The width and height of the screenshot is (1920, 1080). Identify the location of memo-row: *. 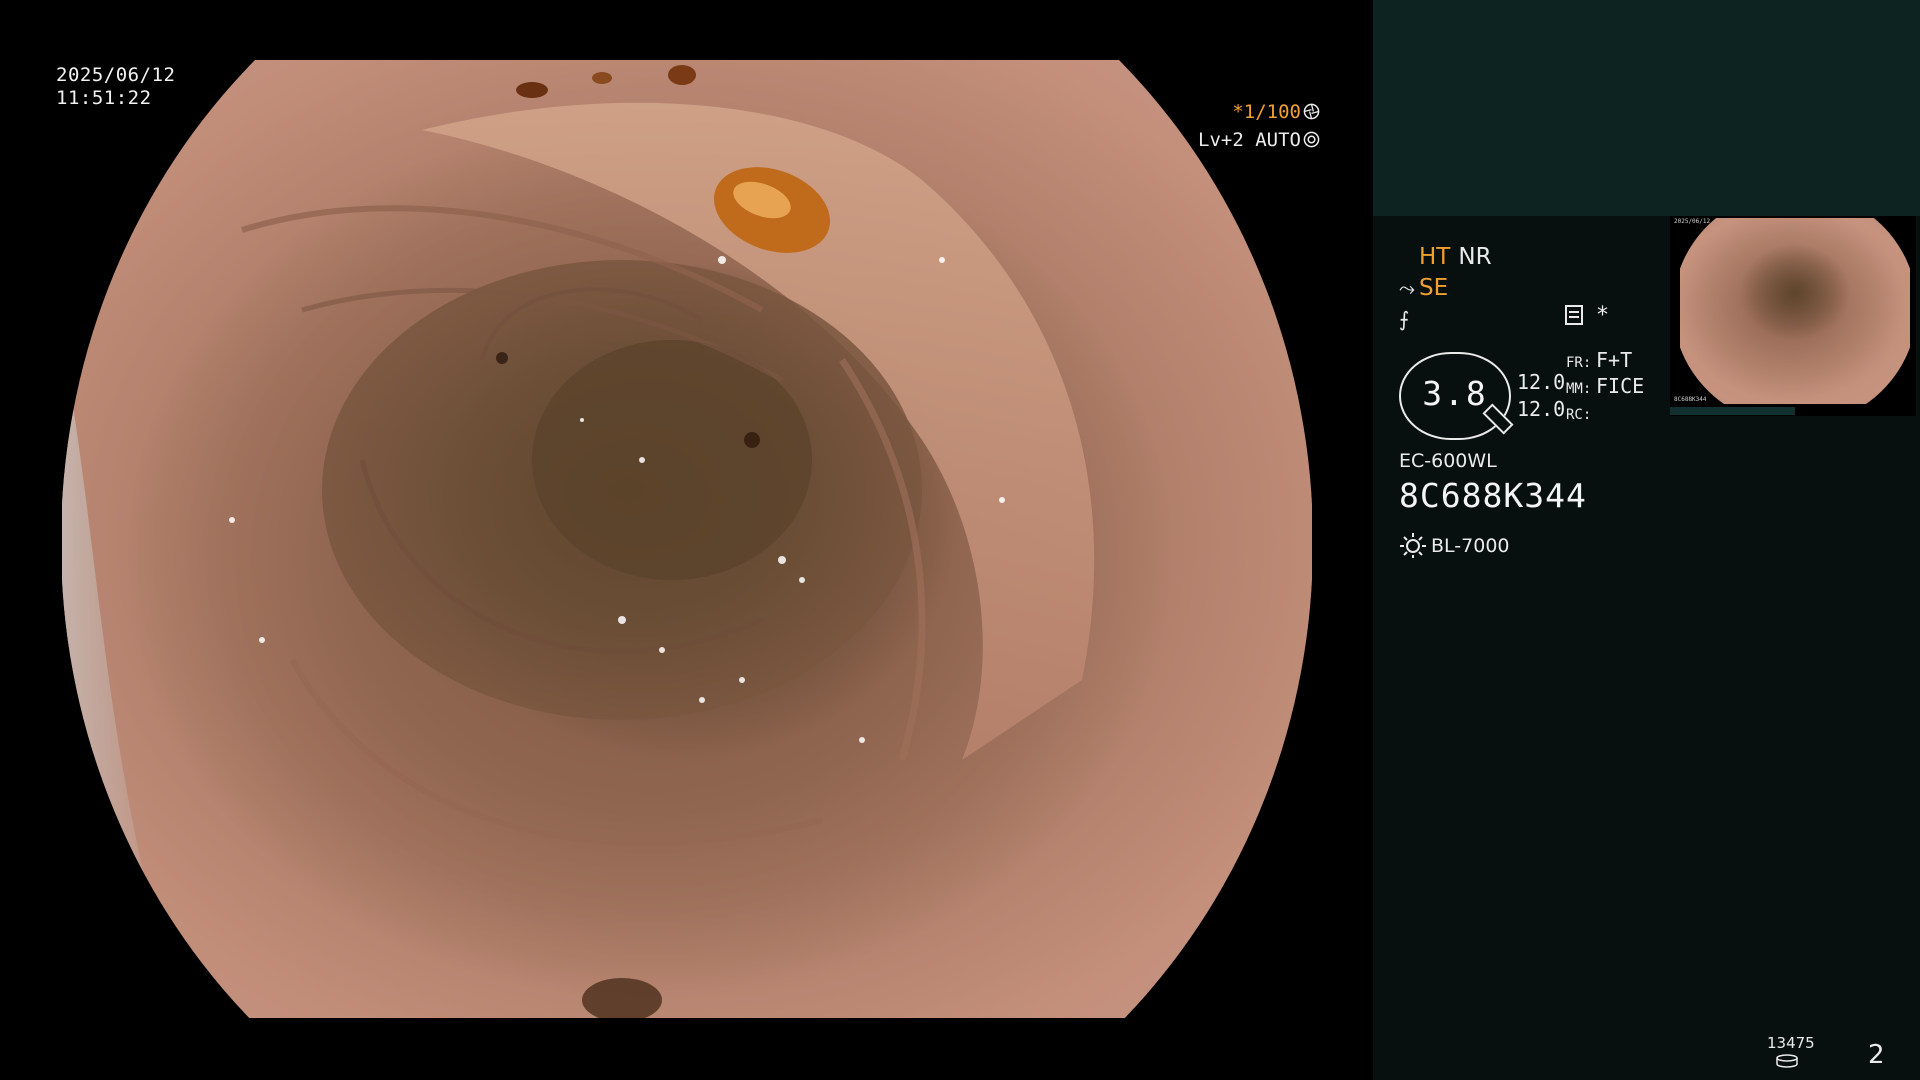
(1586, 315).